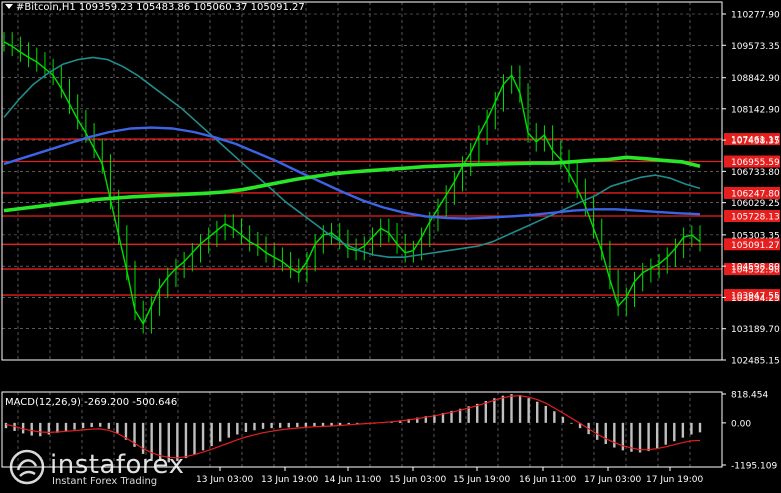 Image resolution: width=781 pixels, height=493 pixels. Describe the element at coordinates (105, 481) in the screenshot. I see `logo-tagline: Instant Forex Trading` at that location.